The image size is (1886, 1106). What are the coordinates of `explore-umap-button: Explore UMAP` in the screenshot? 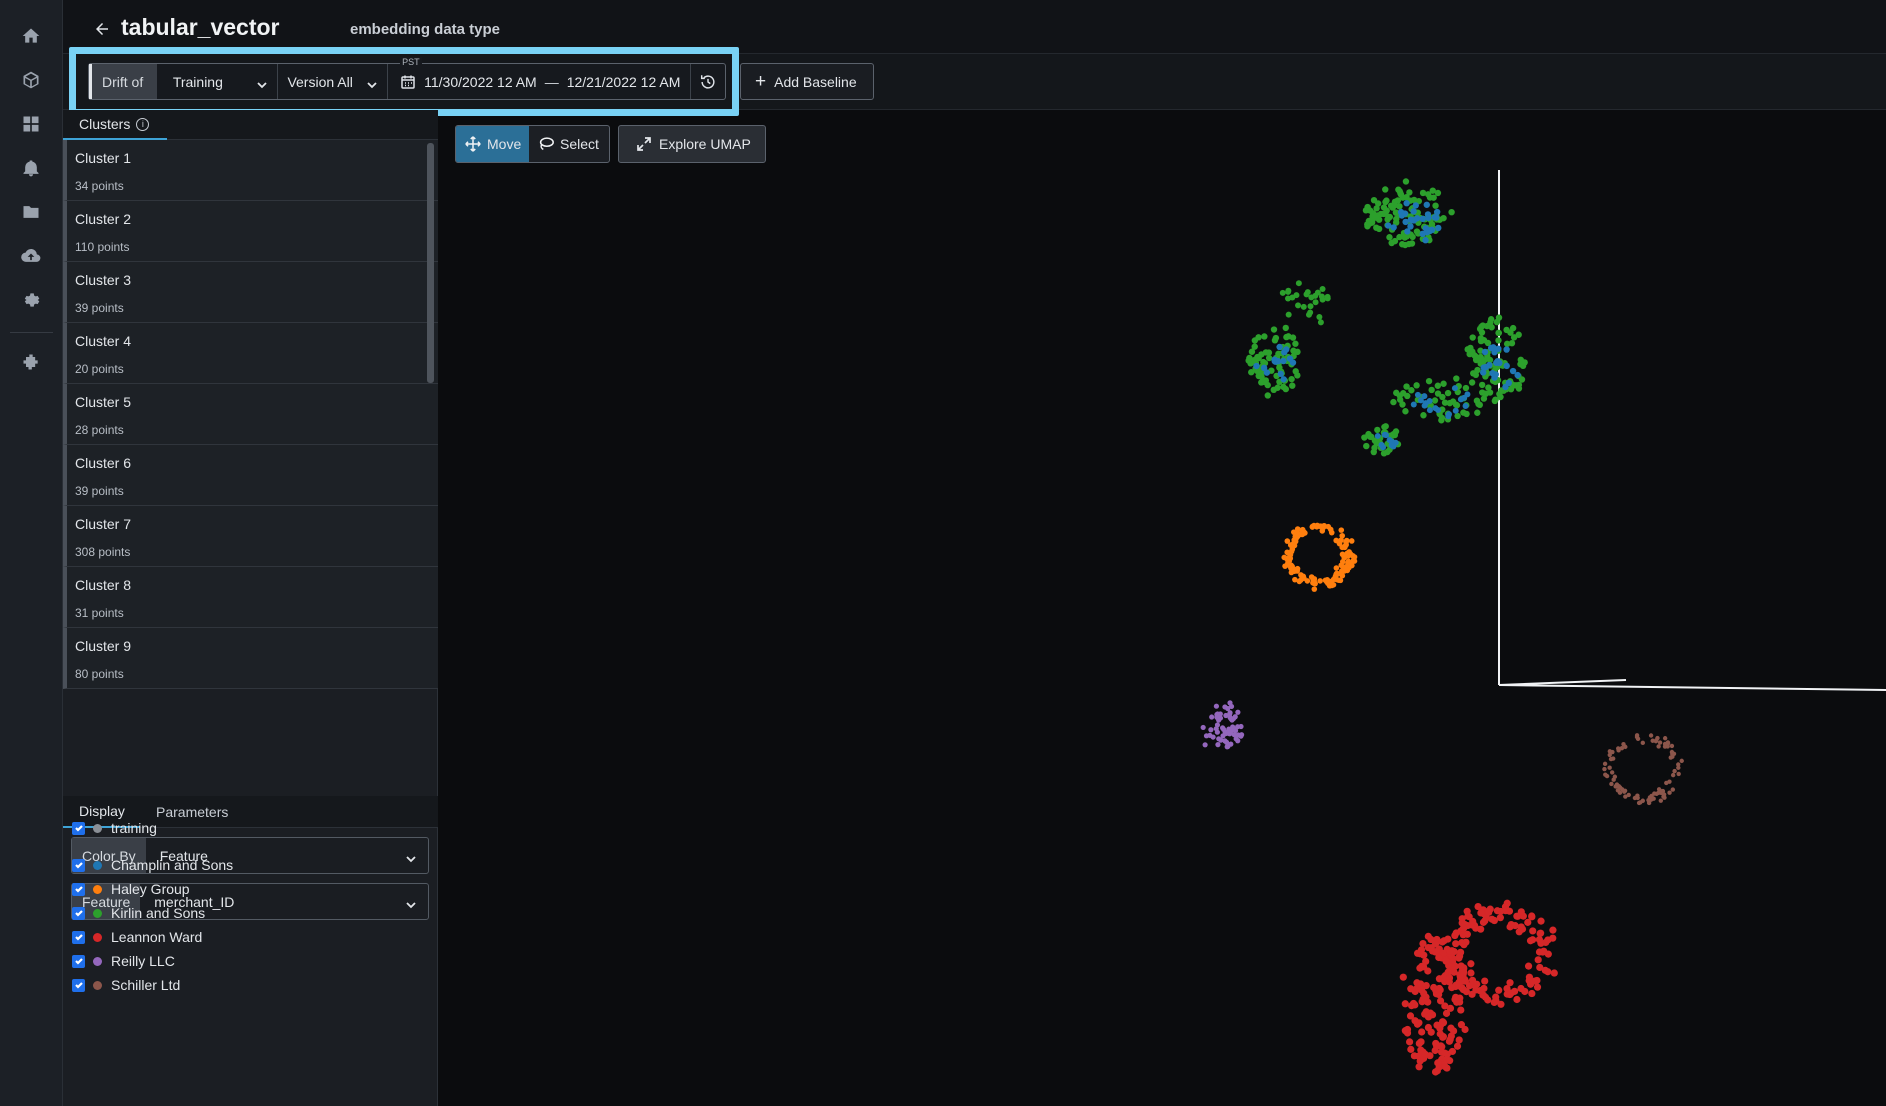 It's located at (692, 144).